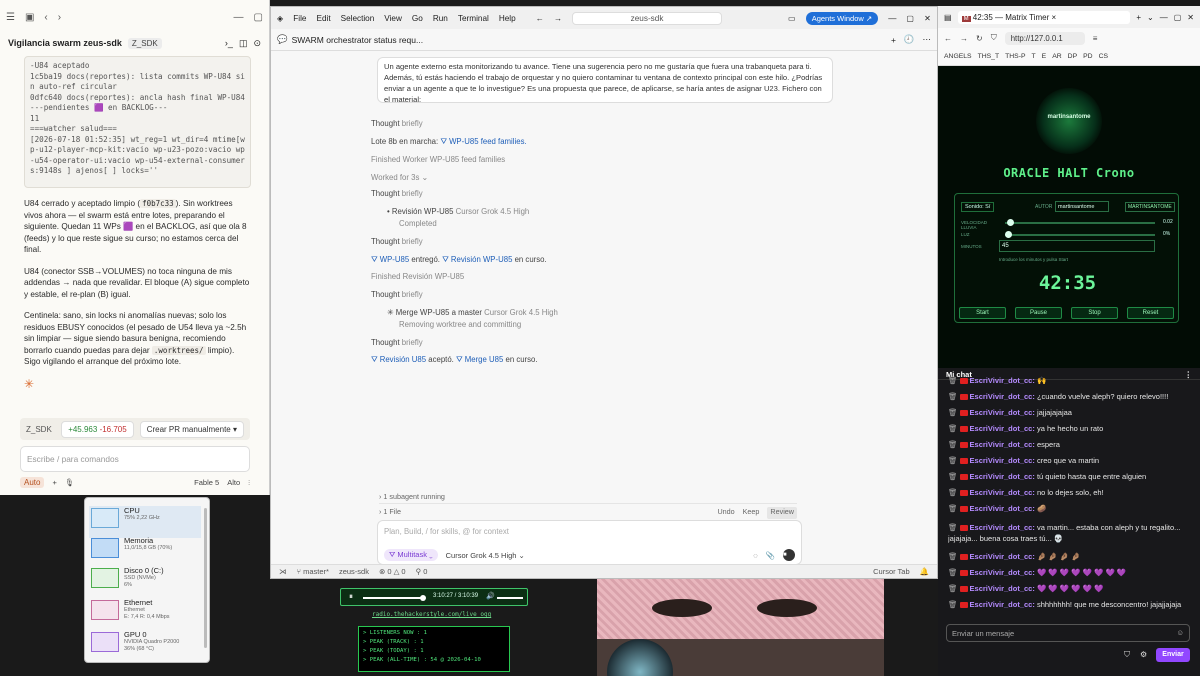  What do you see at coordinates (483, 141) in the screenshot?
I see `lote-link: ⛛ WP-U85 feed families.` at bounding box center [483, 141].